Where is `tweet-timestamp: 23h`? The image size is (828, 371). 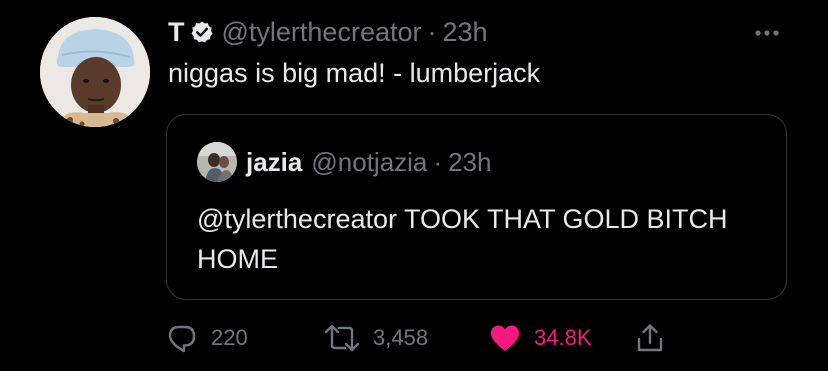 tweet-timestamp: 23h is located at coordinates (464, 32).